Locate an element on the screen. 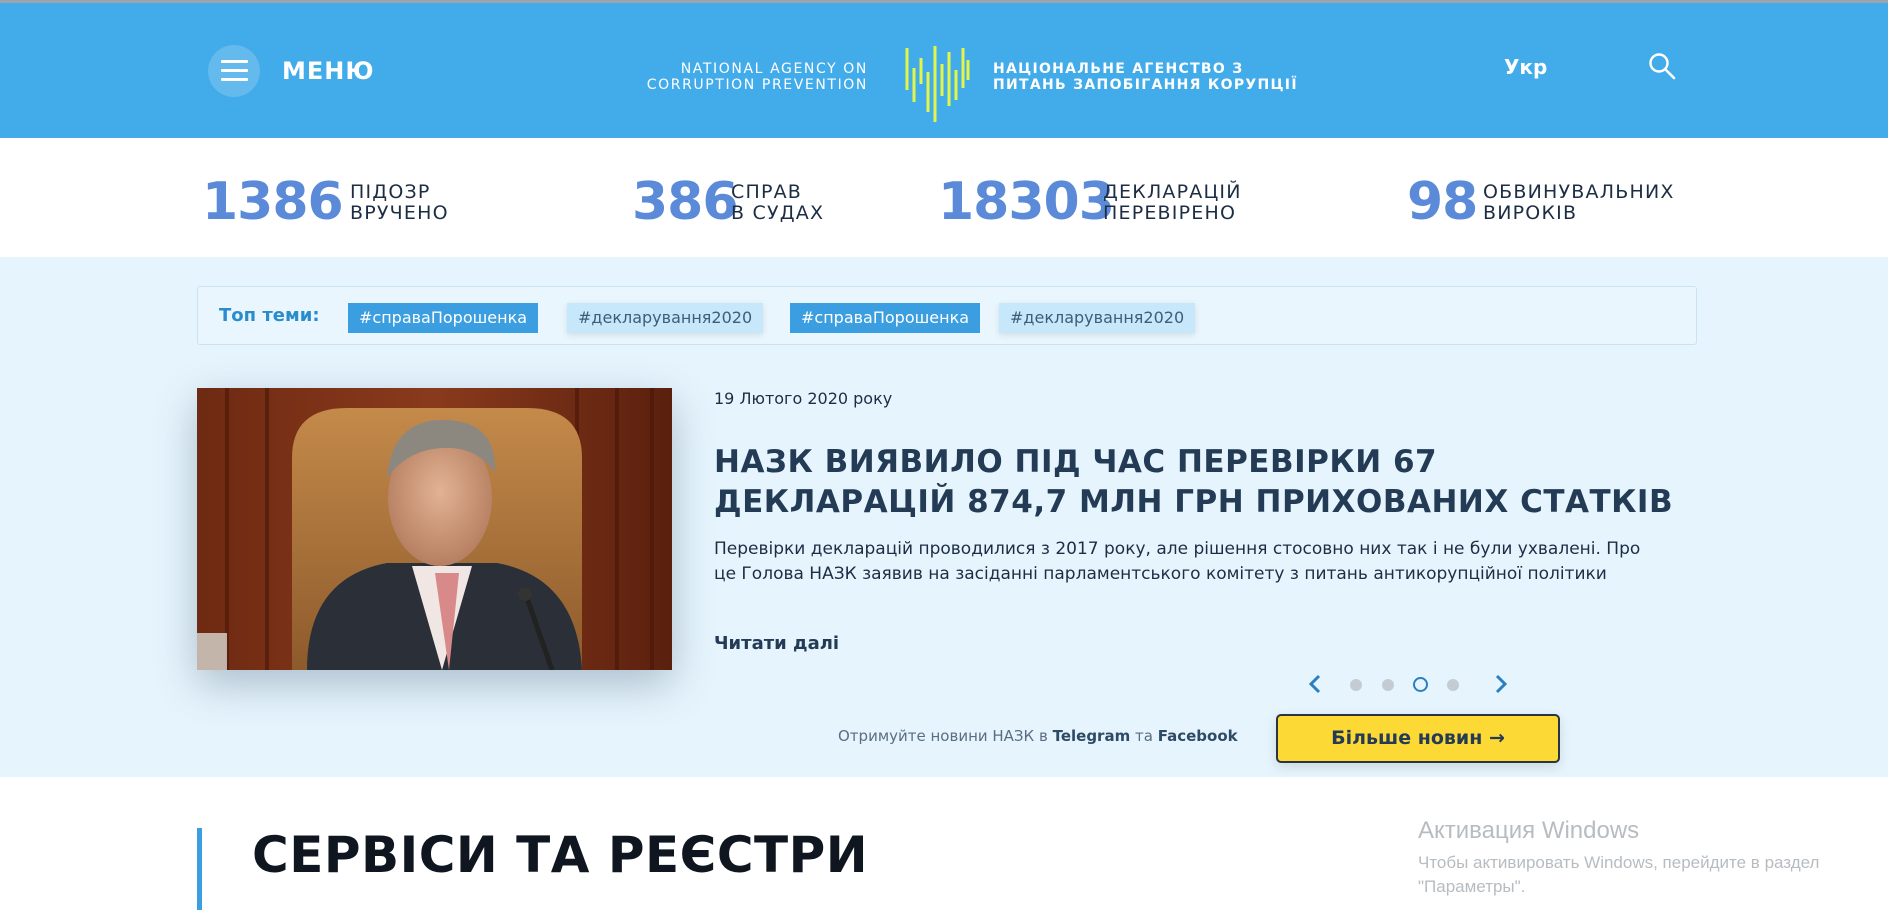  section-accent-bar is located at coordinates (199, 869).